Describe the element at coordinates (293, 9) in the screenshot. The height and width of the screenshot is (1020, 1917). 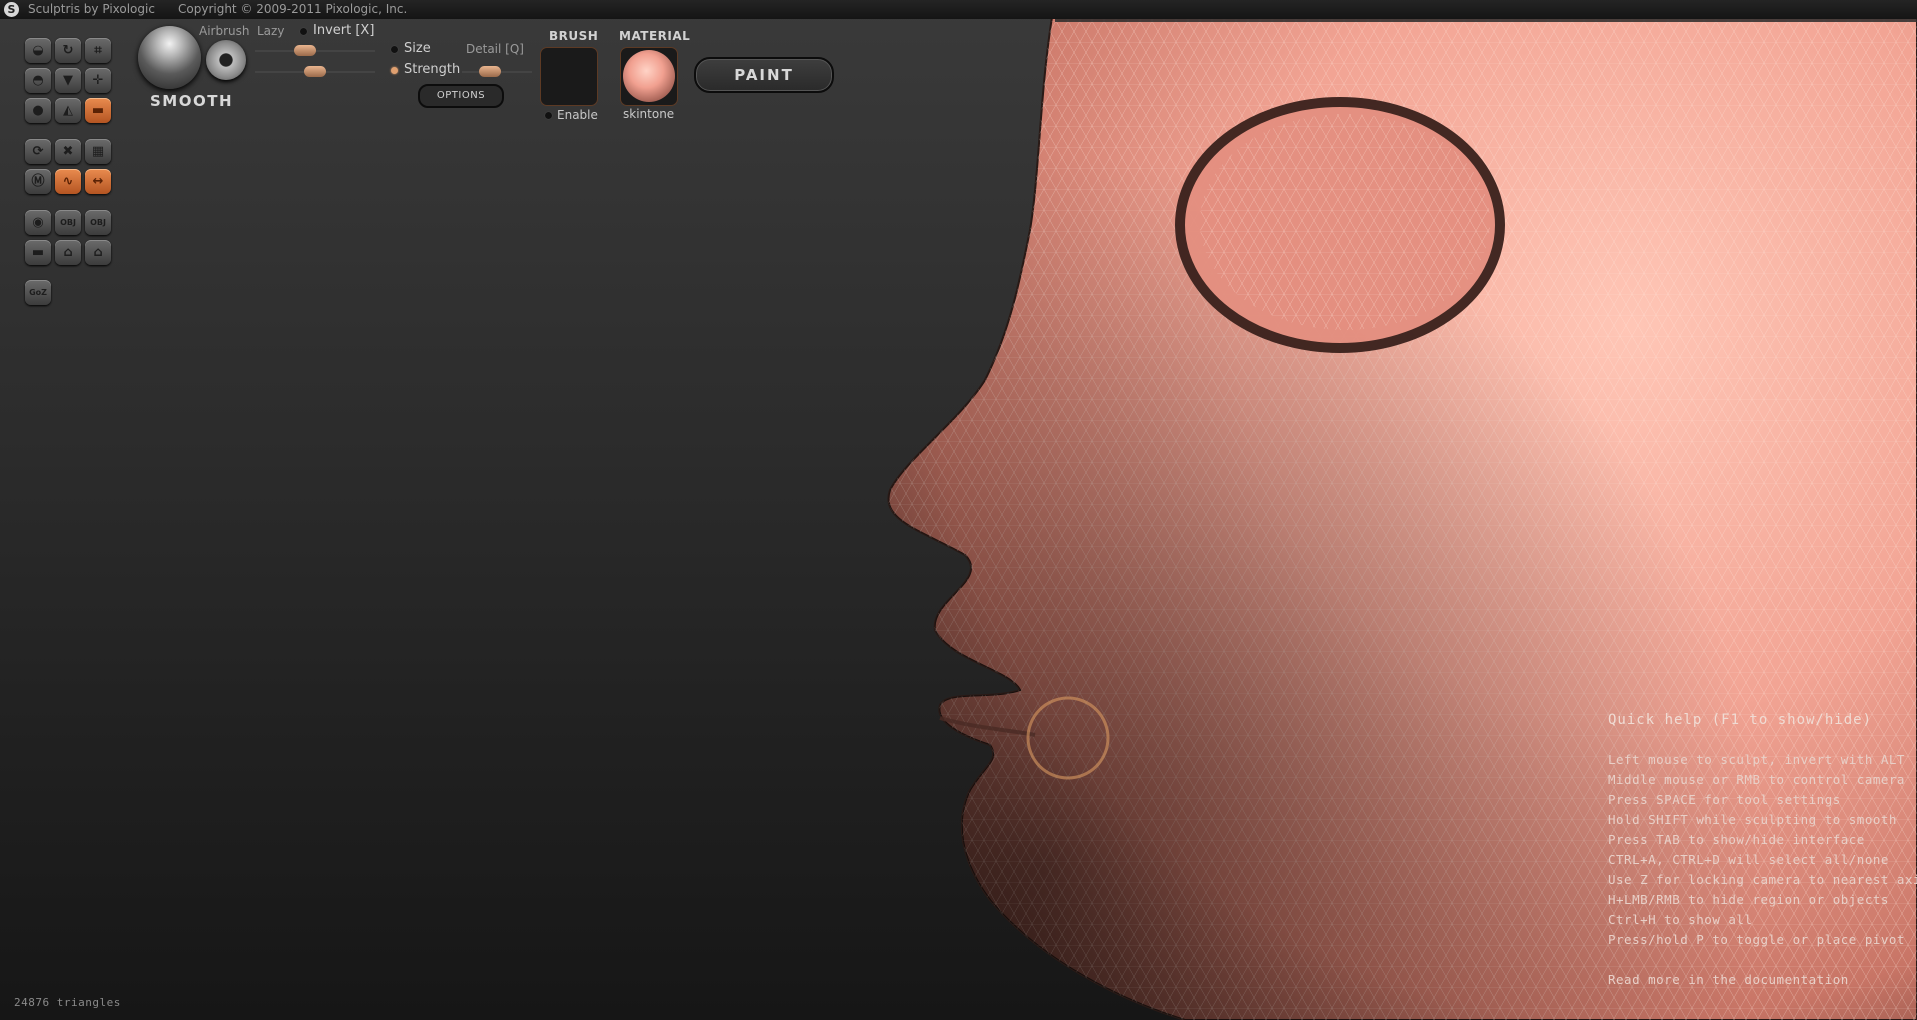
I see `copyright-notice: Copyright © 2009-2011 Pixologic, Inc.` at that location.